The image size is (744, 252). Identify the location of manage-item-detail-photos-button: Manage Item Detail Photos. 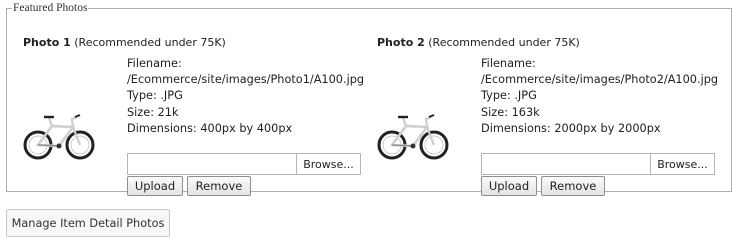
(88, 223).